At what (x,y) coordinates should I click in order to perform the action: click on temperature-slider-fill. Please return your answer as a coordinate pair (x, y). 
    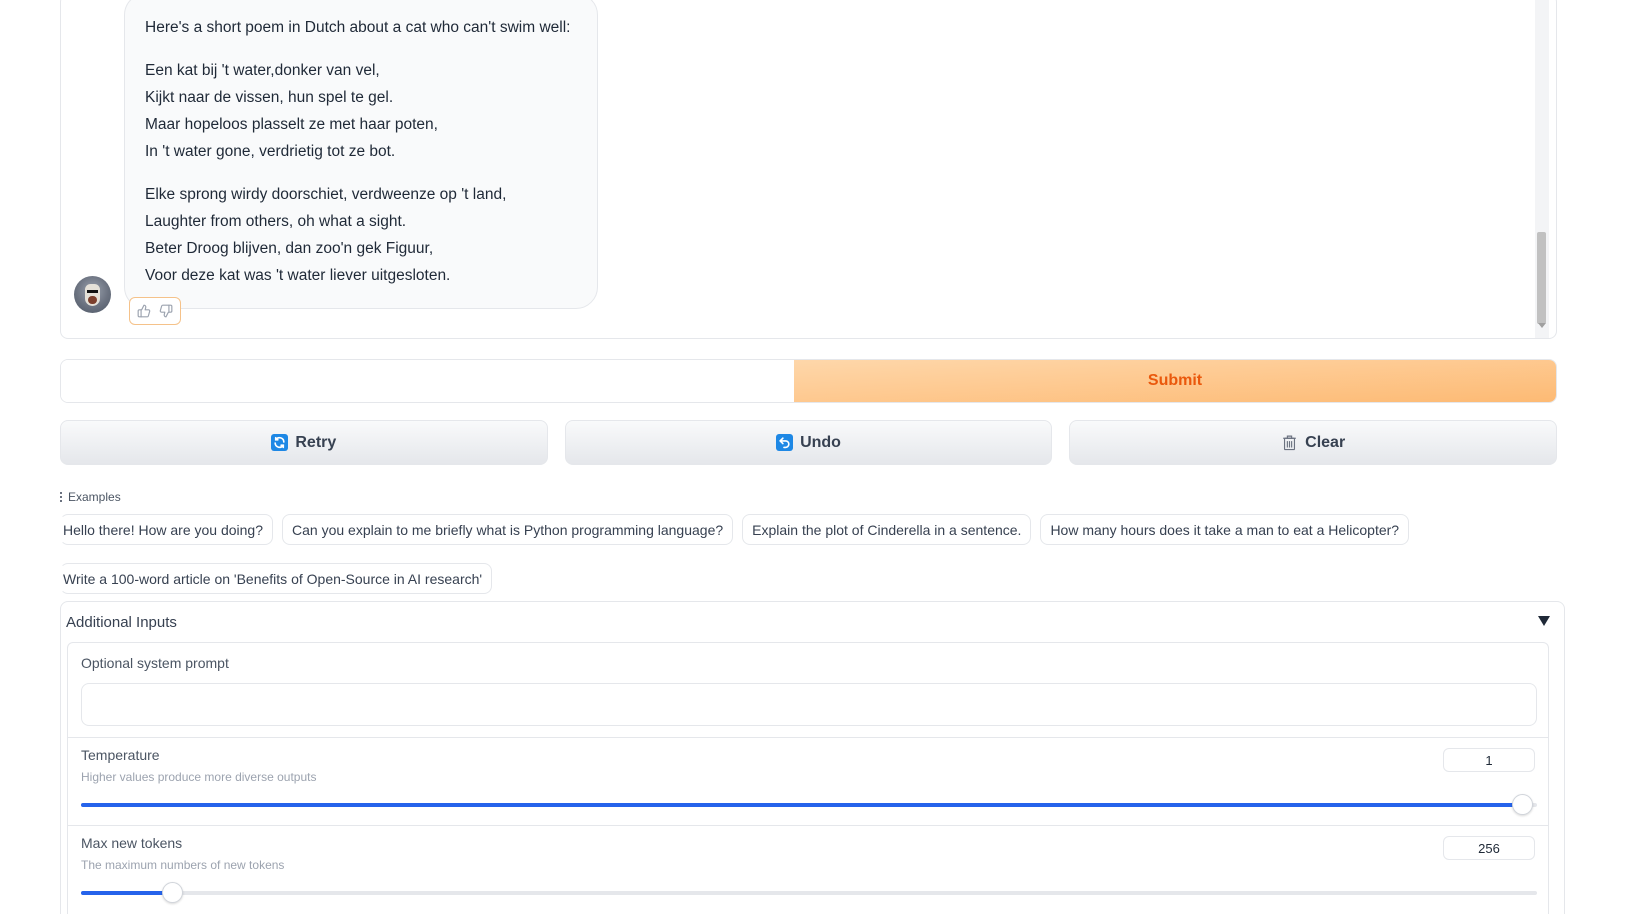
    Looking at the image, I should click on (802, 805).